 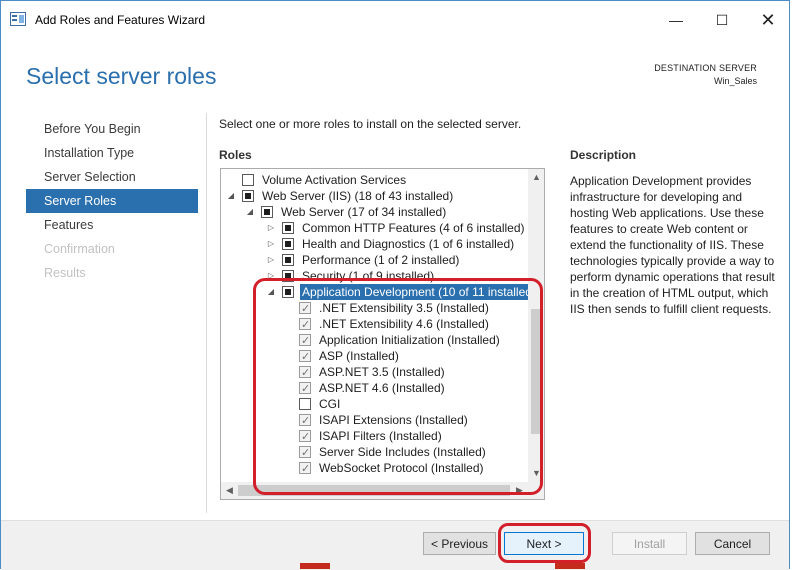 I want to click on nav-item-confirmation: Confirmation, so click(x=79, y=249).